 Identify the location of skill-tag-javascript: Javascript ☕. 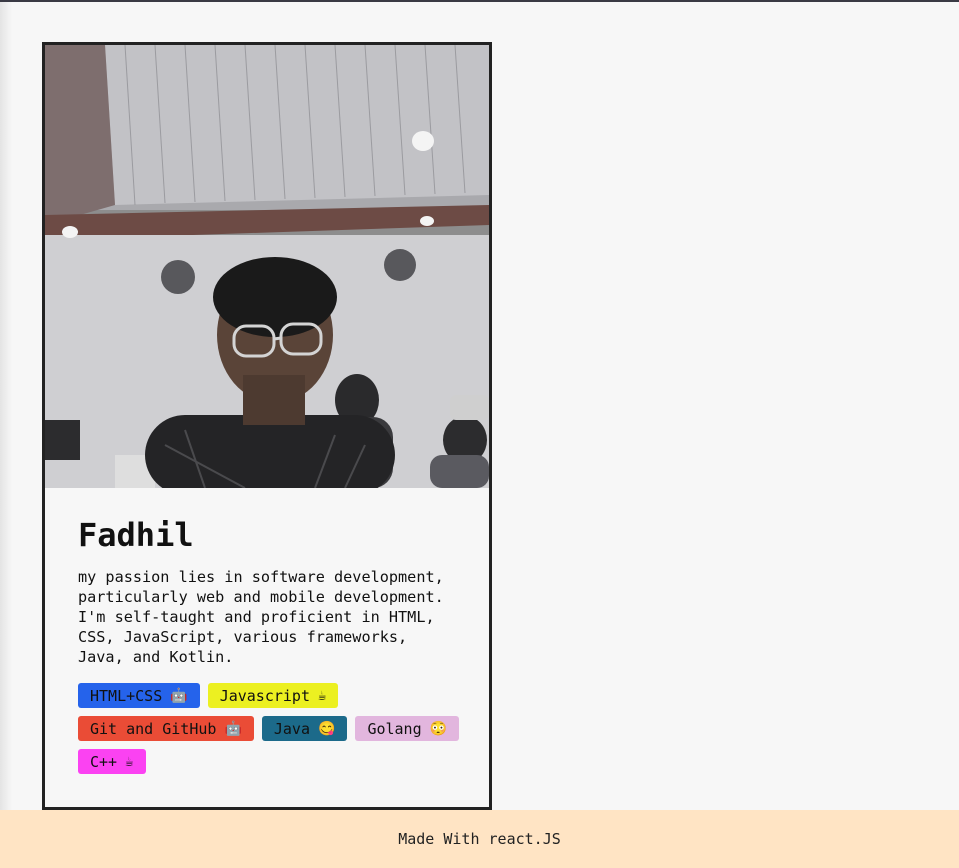
(273, 695).